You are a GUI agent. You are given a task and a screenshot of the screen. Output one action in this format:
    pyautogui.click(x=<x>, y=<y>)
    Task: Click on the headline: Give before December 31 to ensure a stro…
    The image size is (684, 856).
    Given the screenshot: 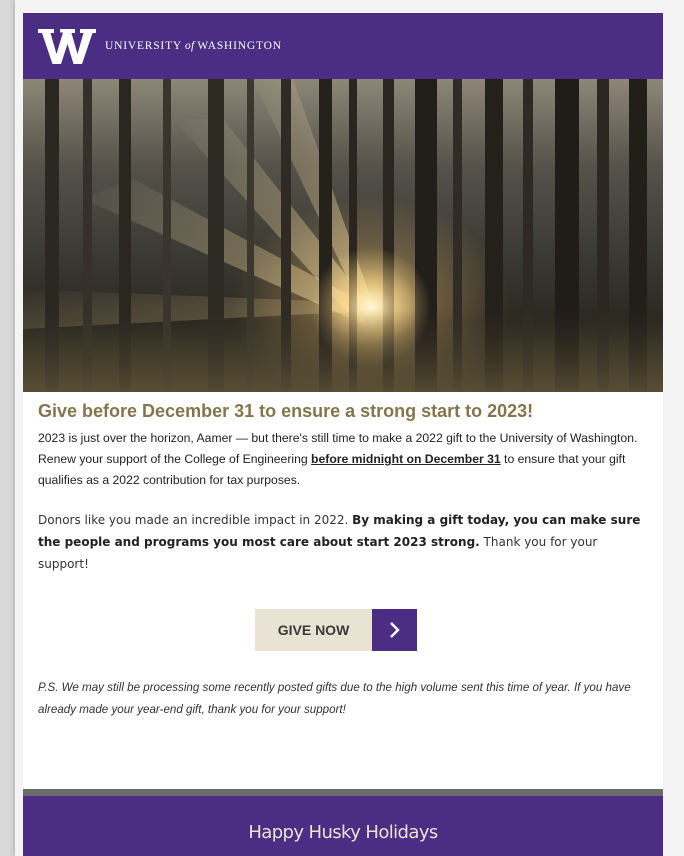 What is the action you would take?
    pyautogui.click(x=286, y=411)
    